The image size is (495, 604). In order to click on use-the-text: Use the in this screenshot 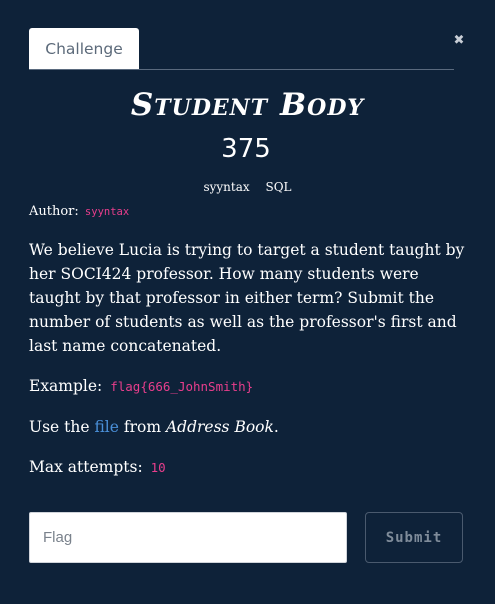, I will do `click(59, 427)`.